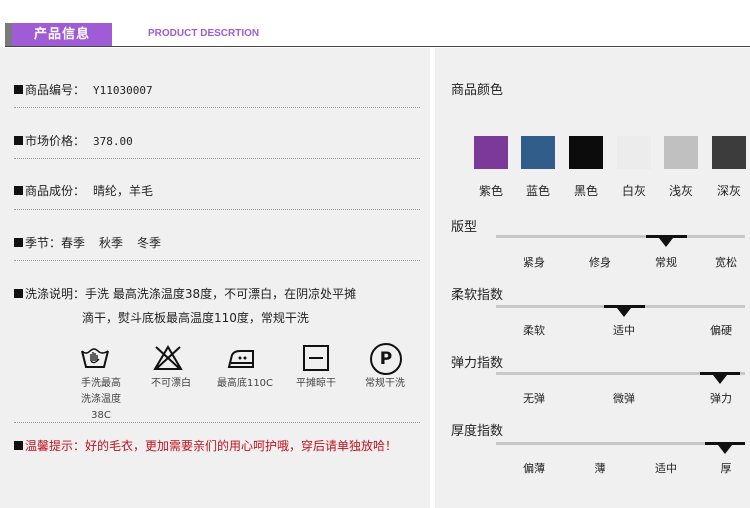 The height and width of the screenshot is (508, 750). What do you see at coordinates (666, 242) in the screenshot?
I see `fit-scale-marker` at bounding box center [666, 242].